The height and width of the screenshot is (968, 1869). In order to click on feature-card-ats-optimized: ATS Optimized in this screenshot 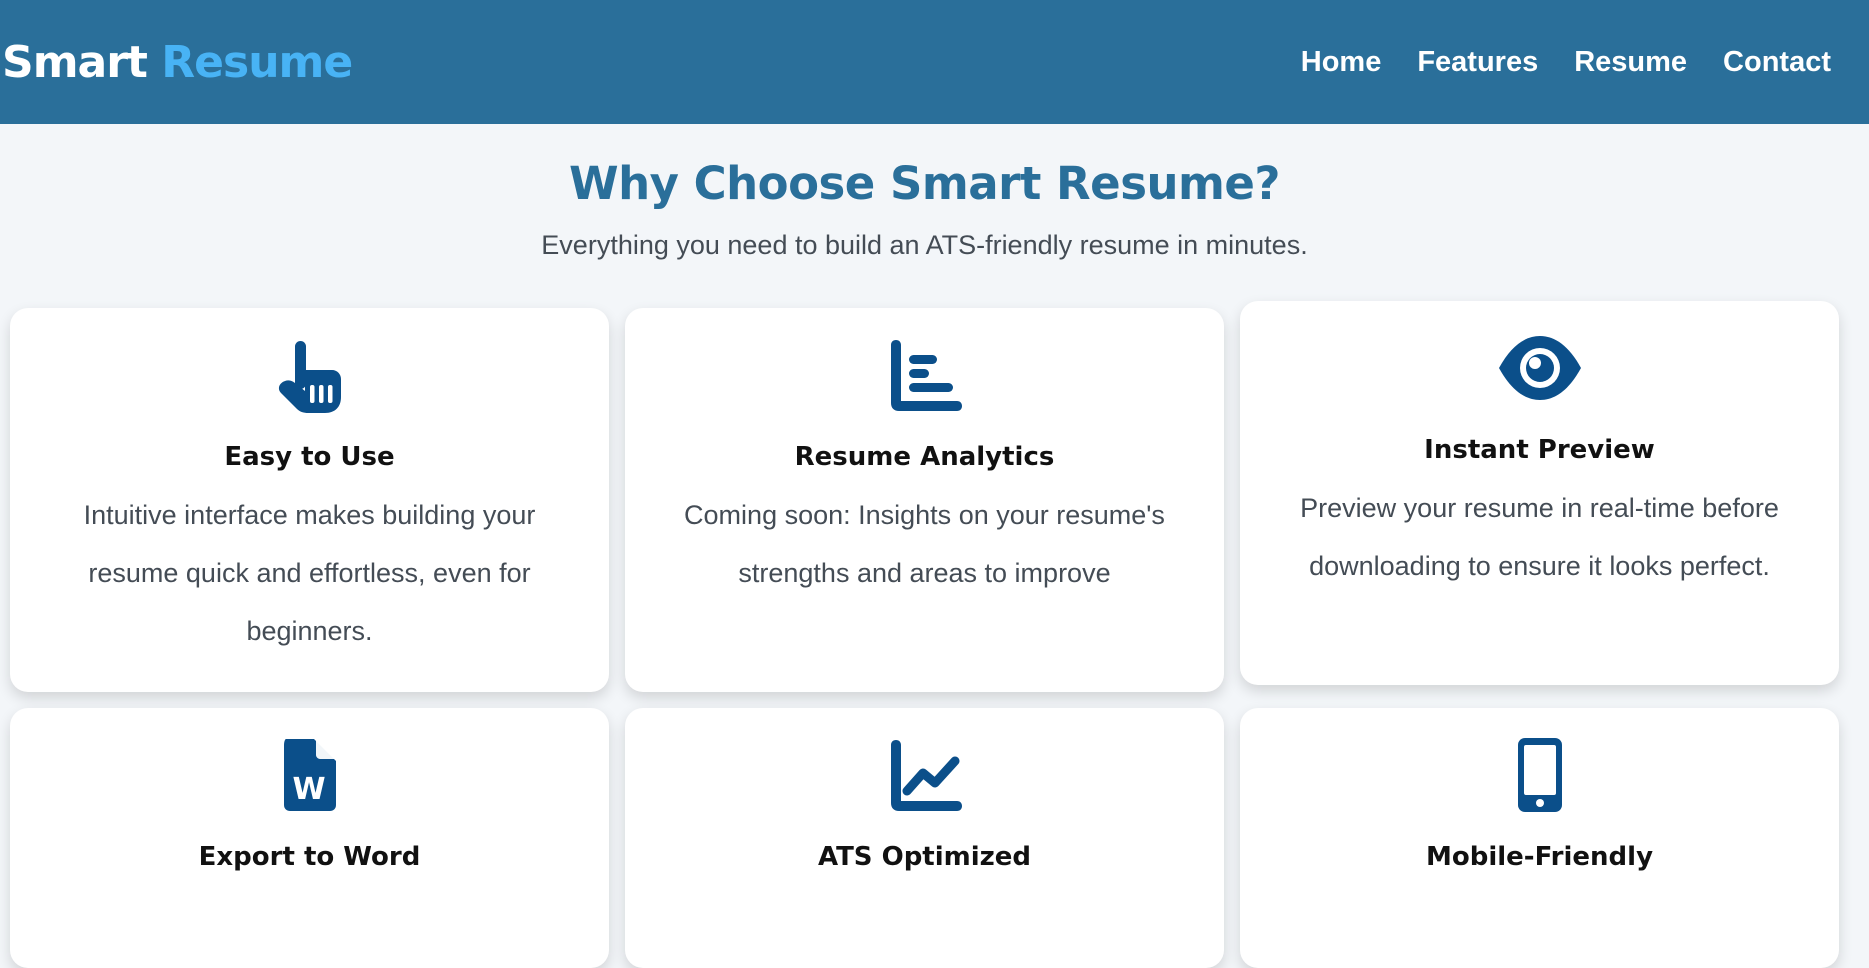, I will do `click(924, 838)`.